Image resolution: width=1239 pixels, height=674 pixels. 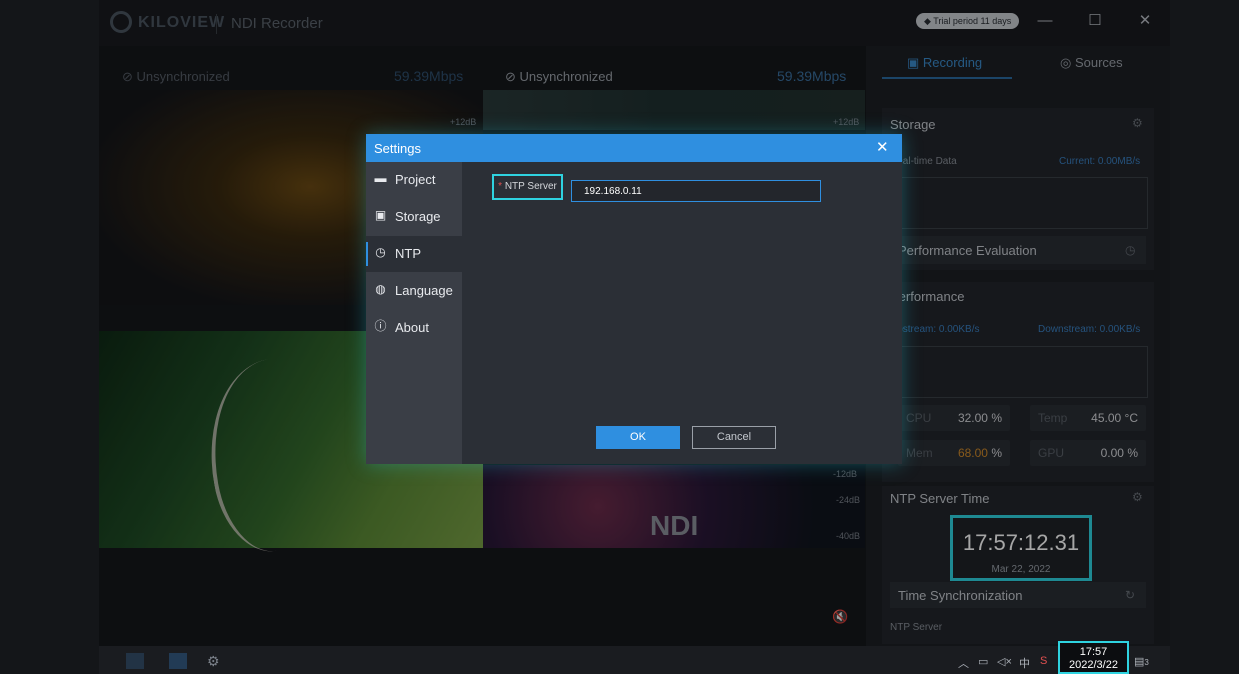 I want to click on info-icon: ⓘ, so click(x=380, y=326).